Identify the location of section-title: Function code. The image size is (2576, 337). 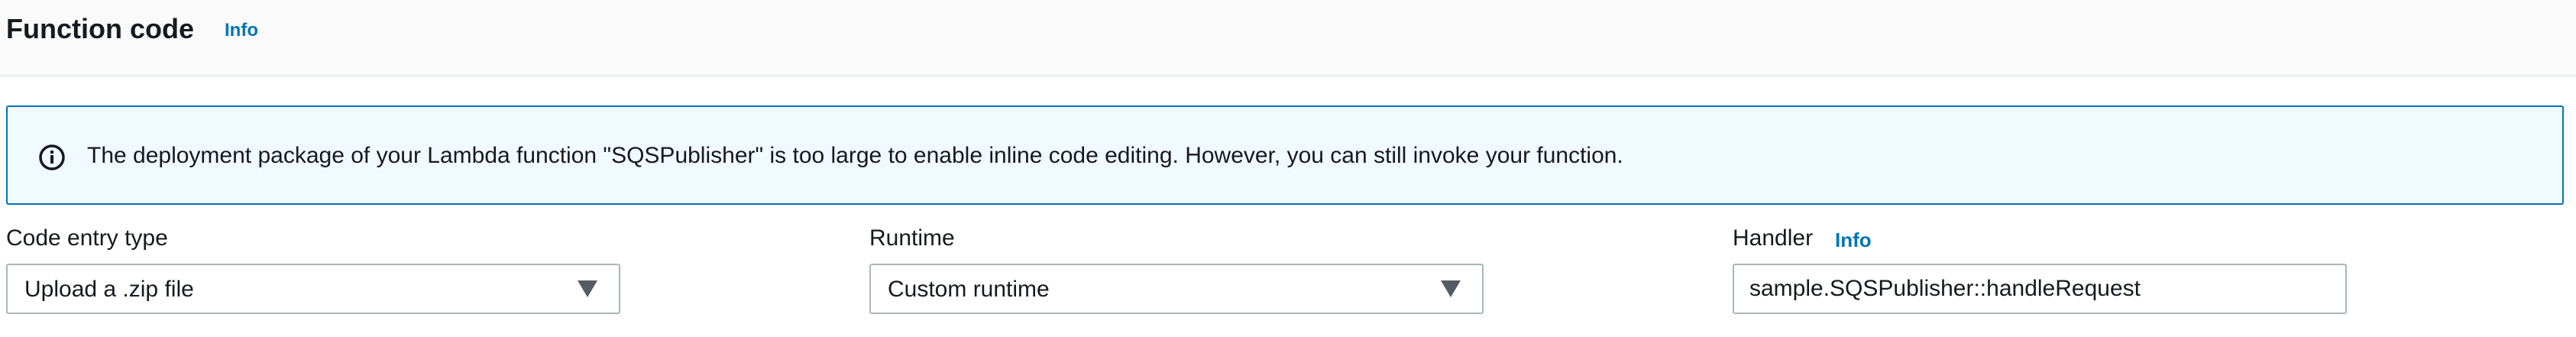
(100, 28).